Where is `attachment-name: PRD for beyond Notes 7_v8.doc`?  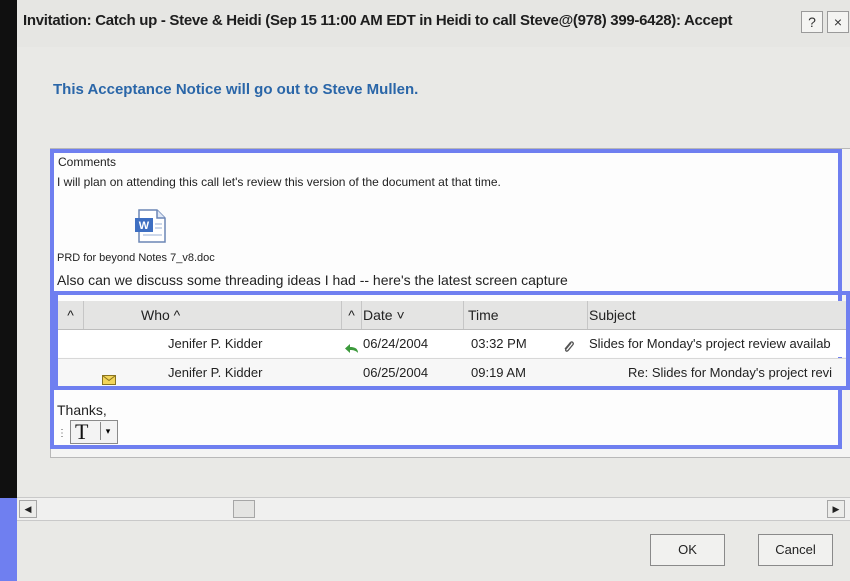 attachment-name: PRD for beyond Notes 7_v8.doc is located at coordinates (136, 258).